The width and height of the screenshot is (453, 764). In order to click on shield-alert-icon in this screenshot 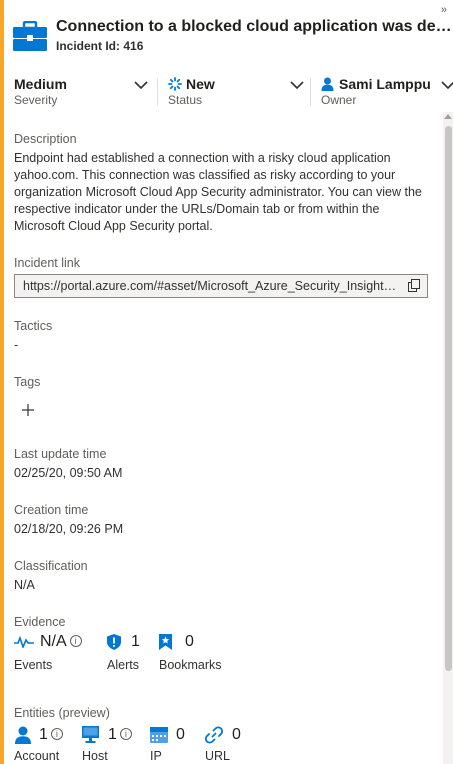, I will do `click(114, 642)`.